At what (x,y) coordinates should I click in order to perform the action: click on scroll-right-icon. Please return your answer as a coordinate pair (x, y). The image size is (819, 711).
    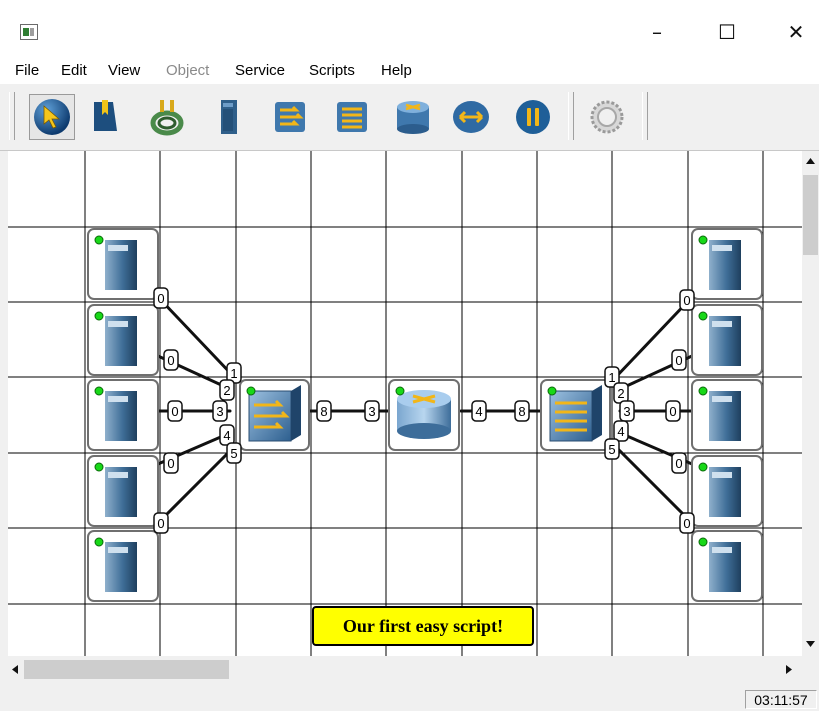
    Looking at the image, I should click on (789, 669).